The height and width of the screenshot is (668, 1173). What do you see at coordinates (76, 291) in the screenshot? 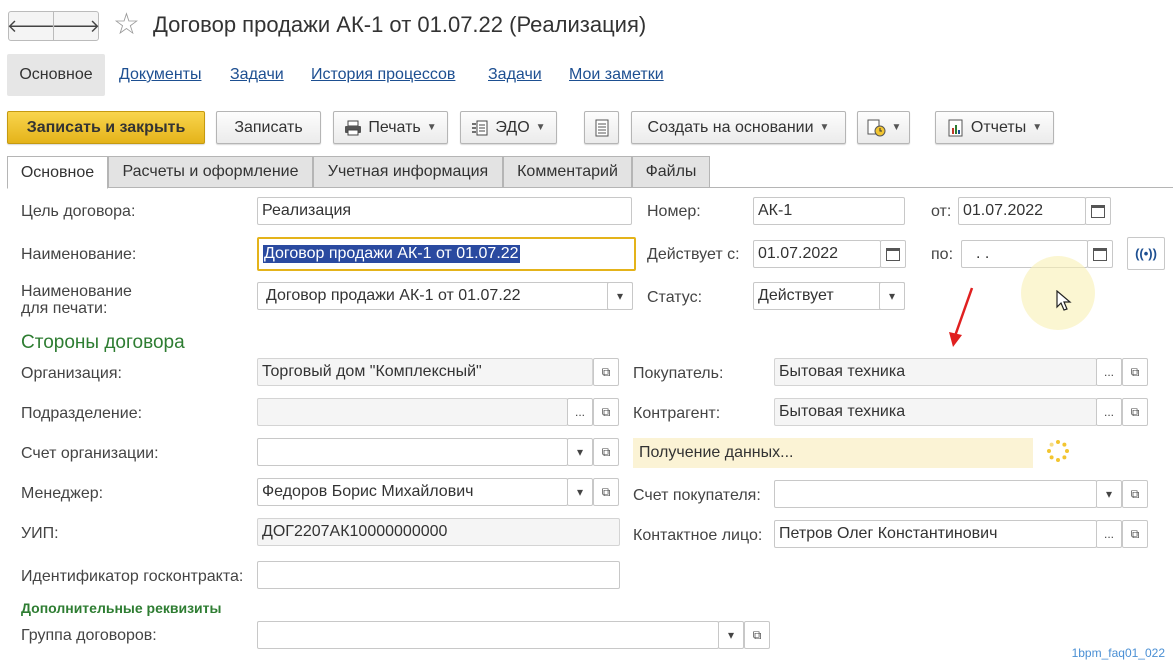
I see `print-name-label-line1: Наименование` at bounding box center [76, 291].